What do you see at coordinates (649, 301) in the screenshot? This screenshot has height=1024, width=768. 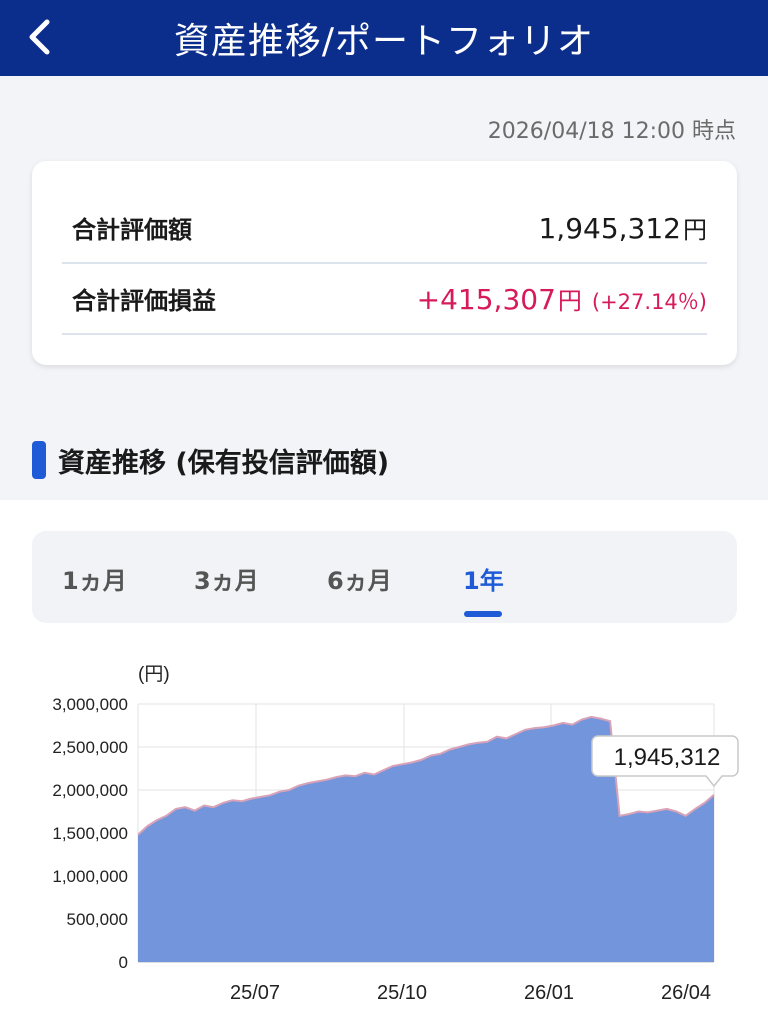 I see `total-pl-percent: (+27.14％)` at bounding box center [649, 301].